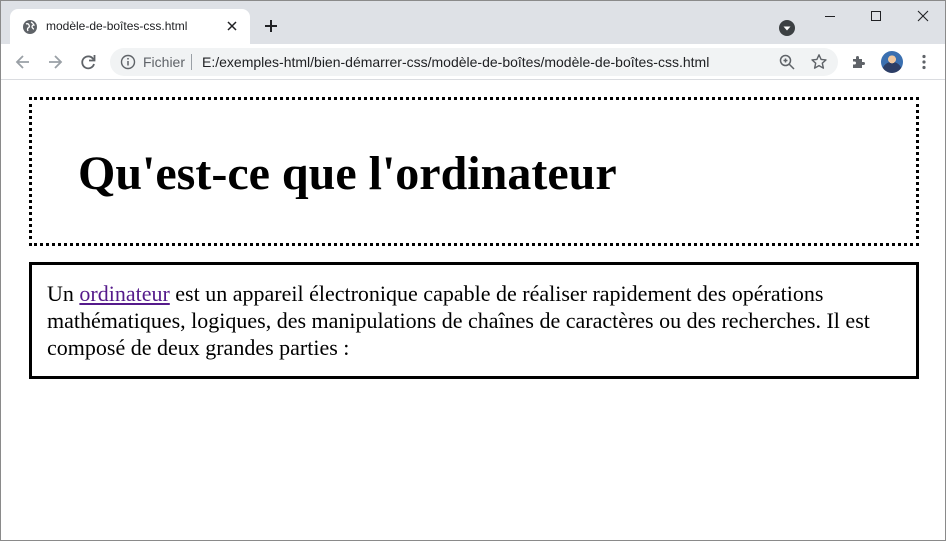  What do you see at coordinates (55, 62) in the screenshot?
I see `forward-arrow-icon` at bounding box center [55, 62].